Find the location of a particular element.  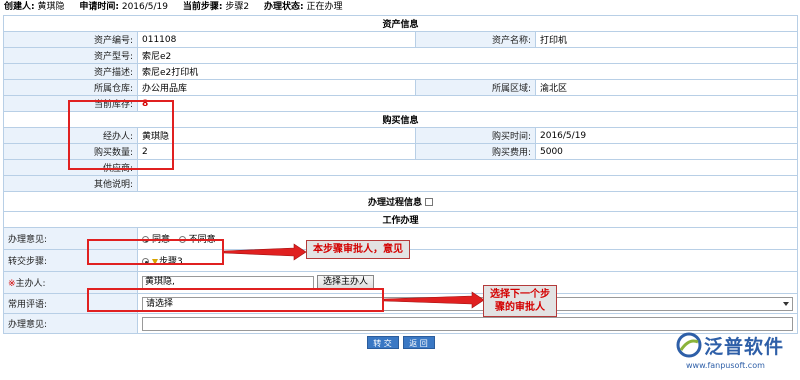

asset-section-title: 资产信息 is located at coordinates (400, 23).